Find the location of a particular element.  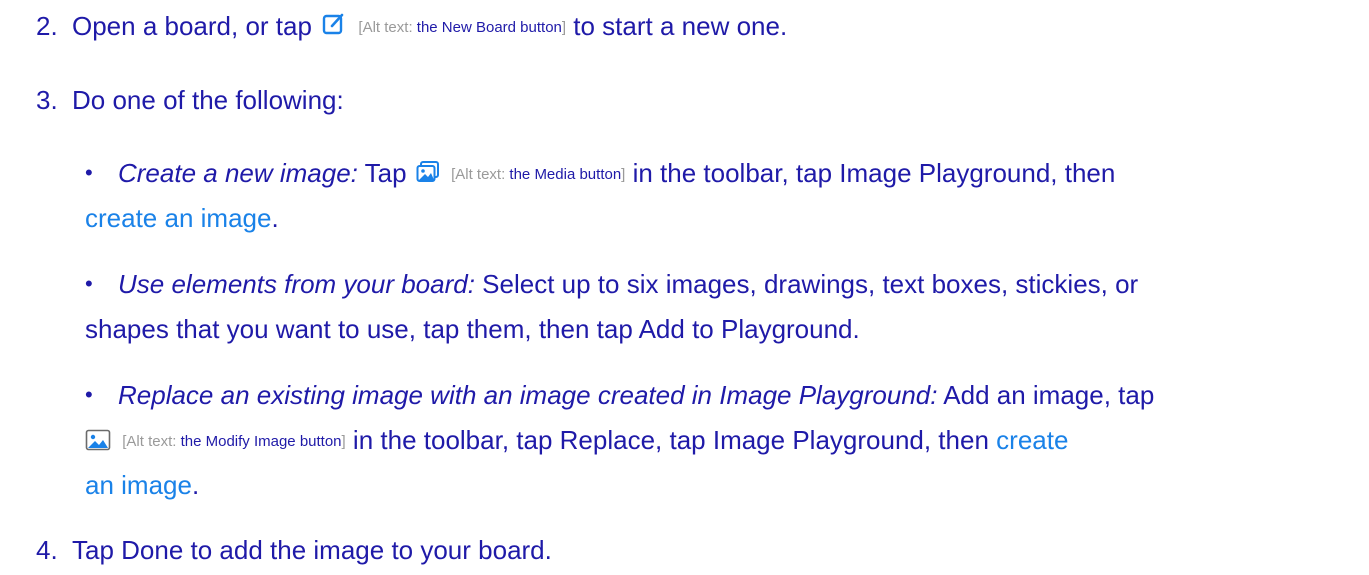

step-text: Do one of the following: is located at coordinates (208, 100).